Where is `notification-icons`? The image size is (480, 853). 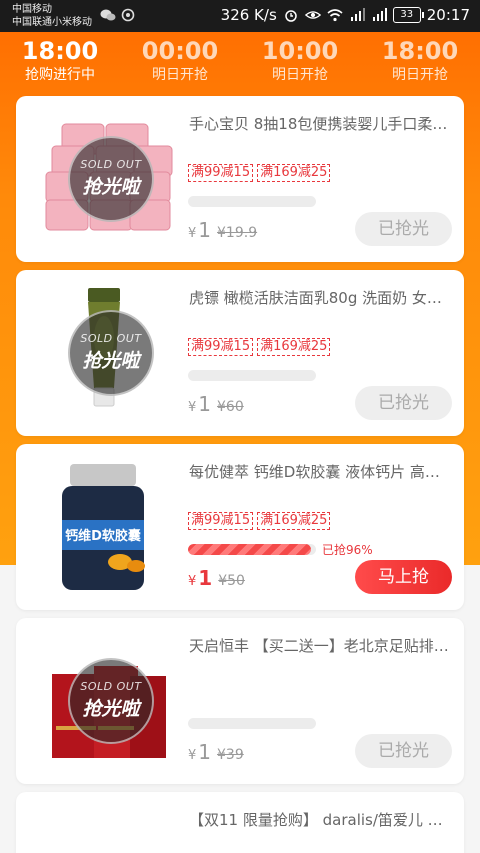
notification-icons is located at coordinates (118, 15).